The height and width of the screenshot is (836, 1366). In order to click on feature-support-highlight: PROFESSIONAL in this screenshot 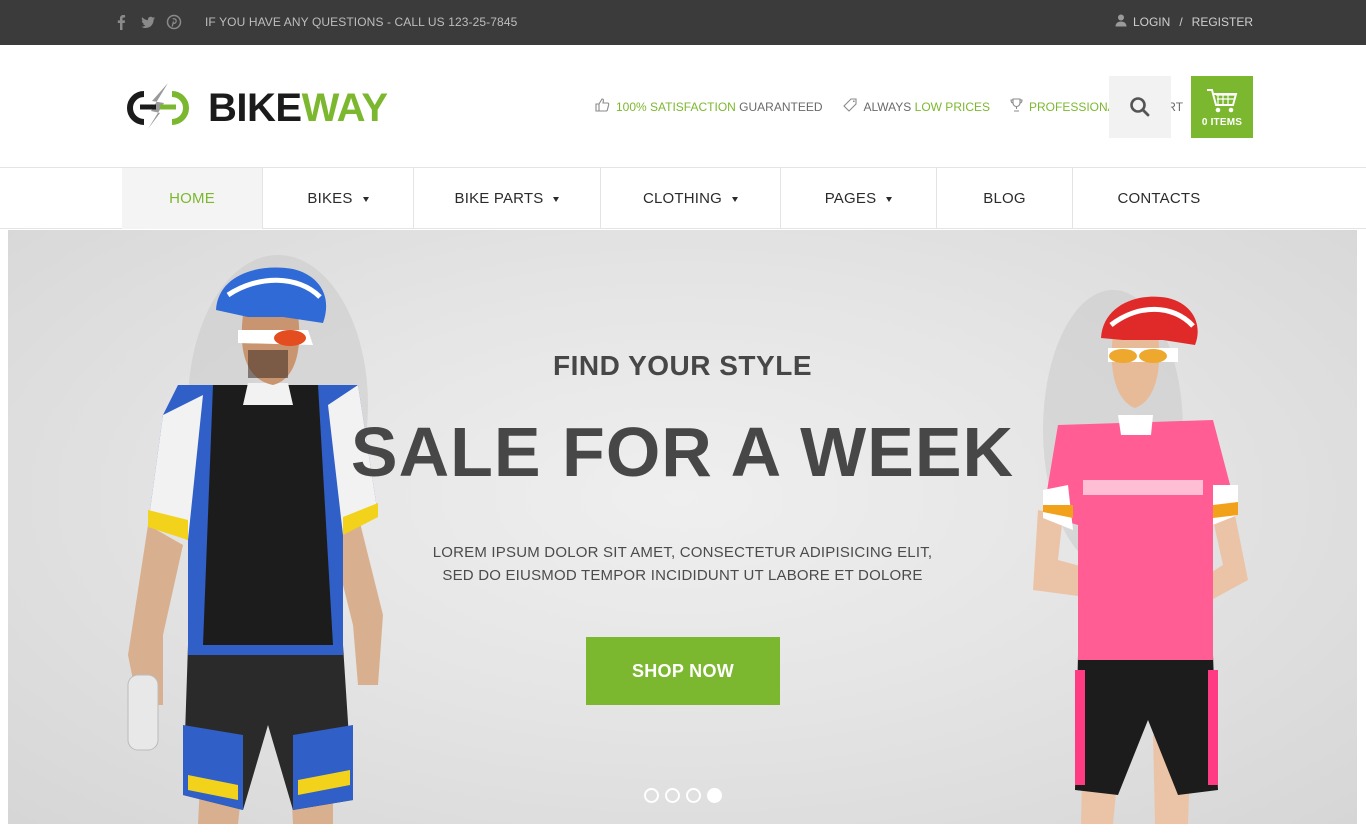, I will do `click(1075, 106)`.